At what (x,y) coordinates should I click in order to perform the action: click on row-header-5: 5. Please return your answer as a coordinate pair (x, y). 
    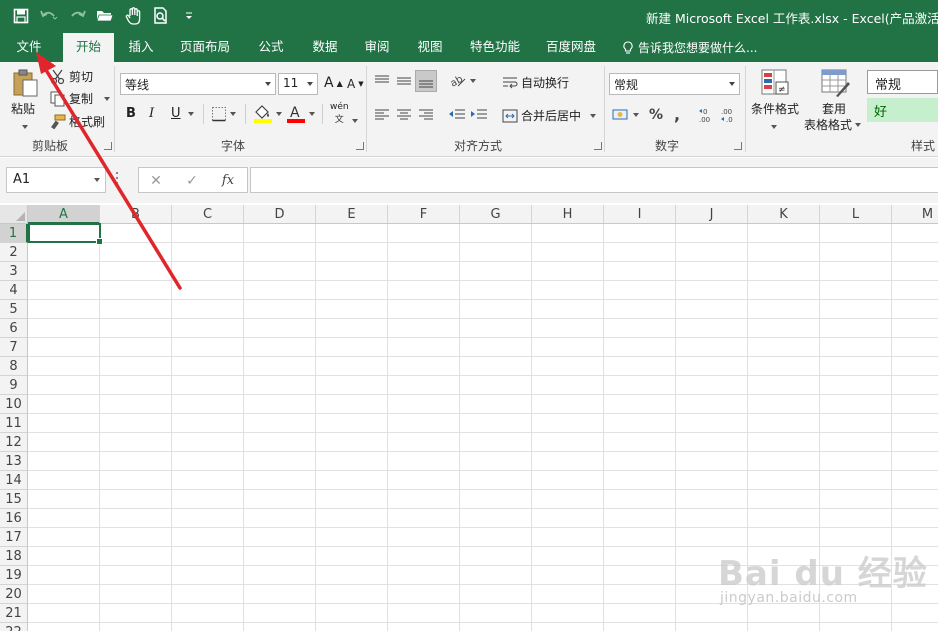
    Looking at the image, I should click on (14, 309).